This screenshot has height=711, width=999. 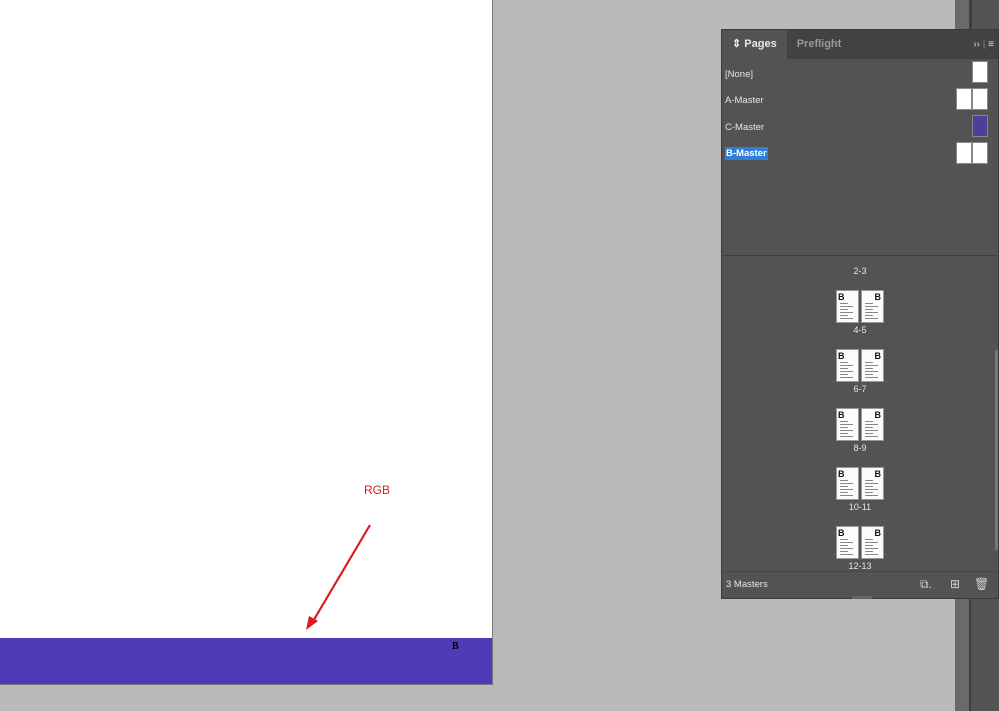 What do you see at coordinates (246, 661) in the screenshot?
I see `rgb-color-band` at bounding box center [246, 661].